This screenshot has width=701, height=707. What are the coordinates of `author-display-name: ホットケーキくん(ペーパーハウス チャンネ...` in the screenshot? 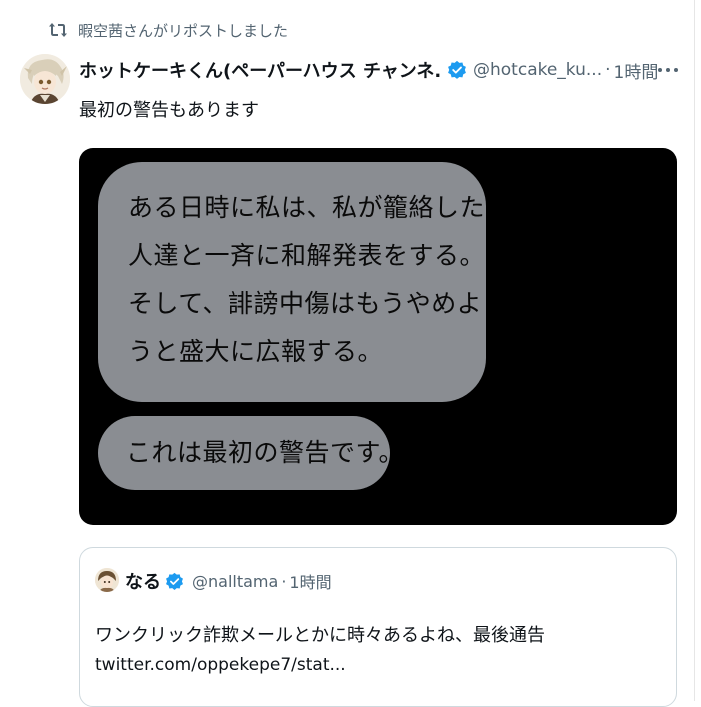 It's located at (260, 70).